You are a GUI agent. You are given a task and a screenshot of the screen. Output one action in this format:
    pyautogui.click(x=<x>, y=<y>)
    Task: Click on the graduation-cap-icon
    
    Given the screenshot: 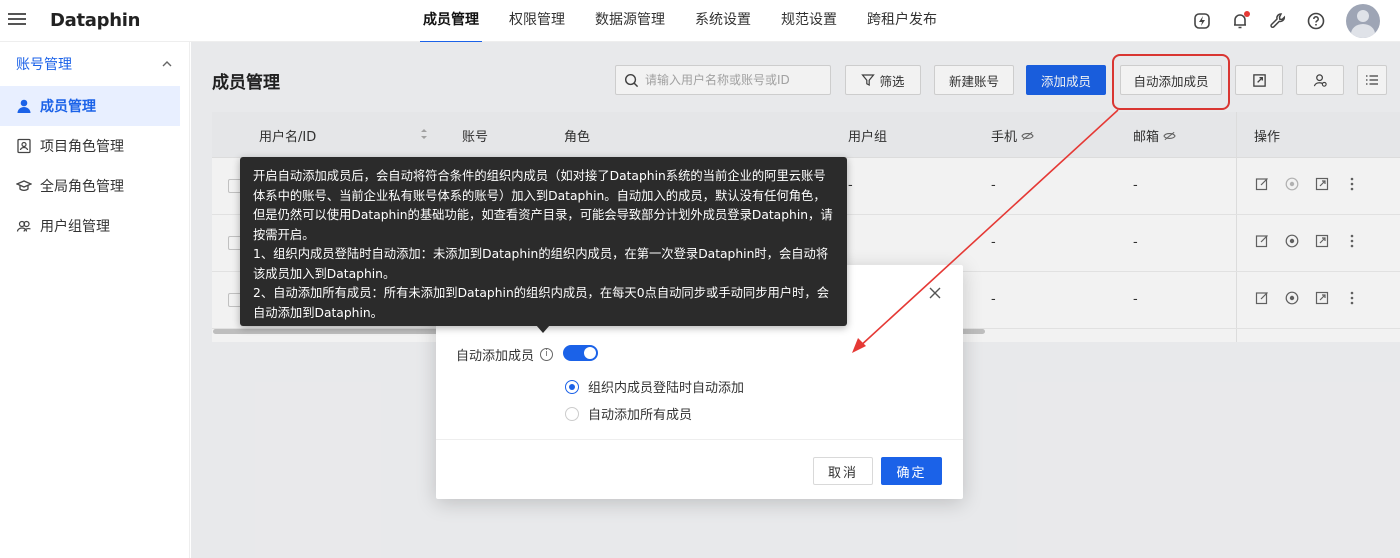 What is the action you would take?
    pyautogui.click(x=24, y=186)
    